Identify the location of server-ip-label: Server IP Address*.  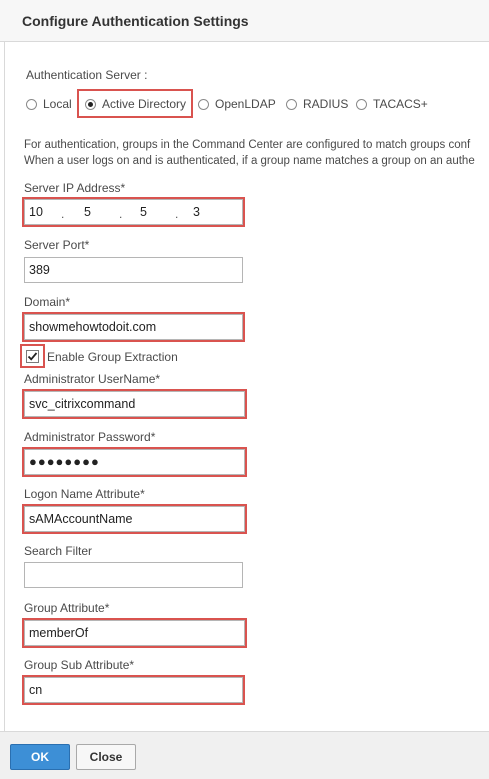
(75, 188).